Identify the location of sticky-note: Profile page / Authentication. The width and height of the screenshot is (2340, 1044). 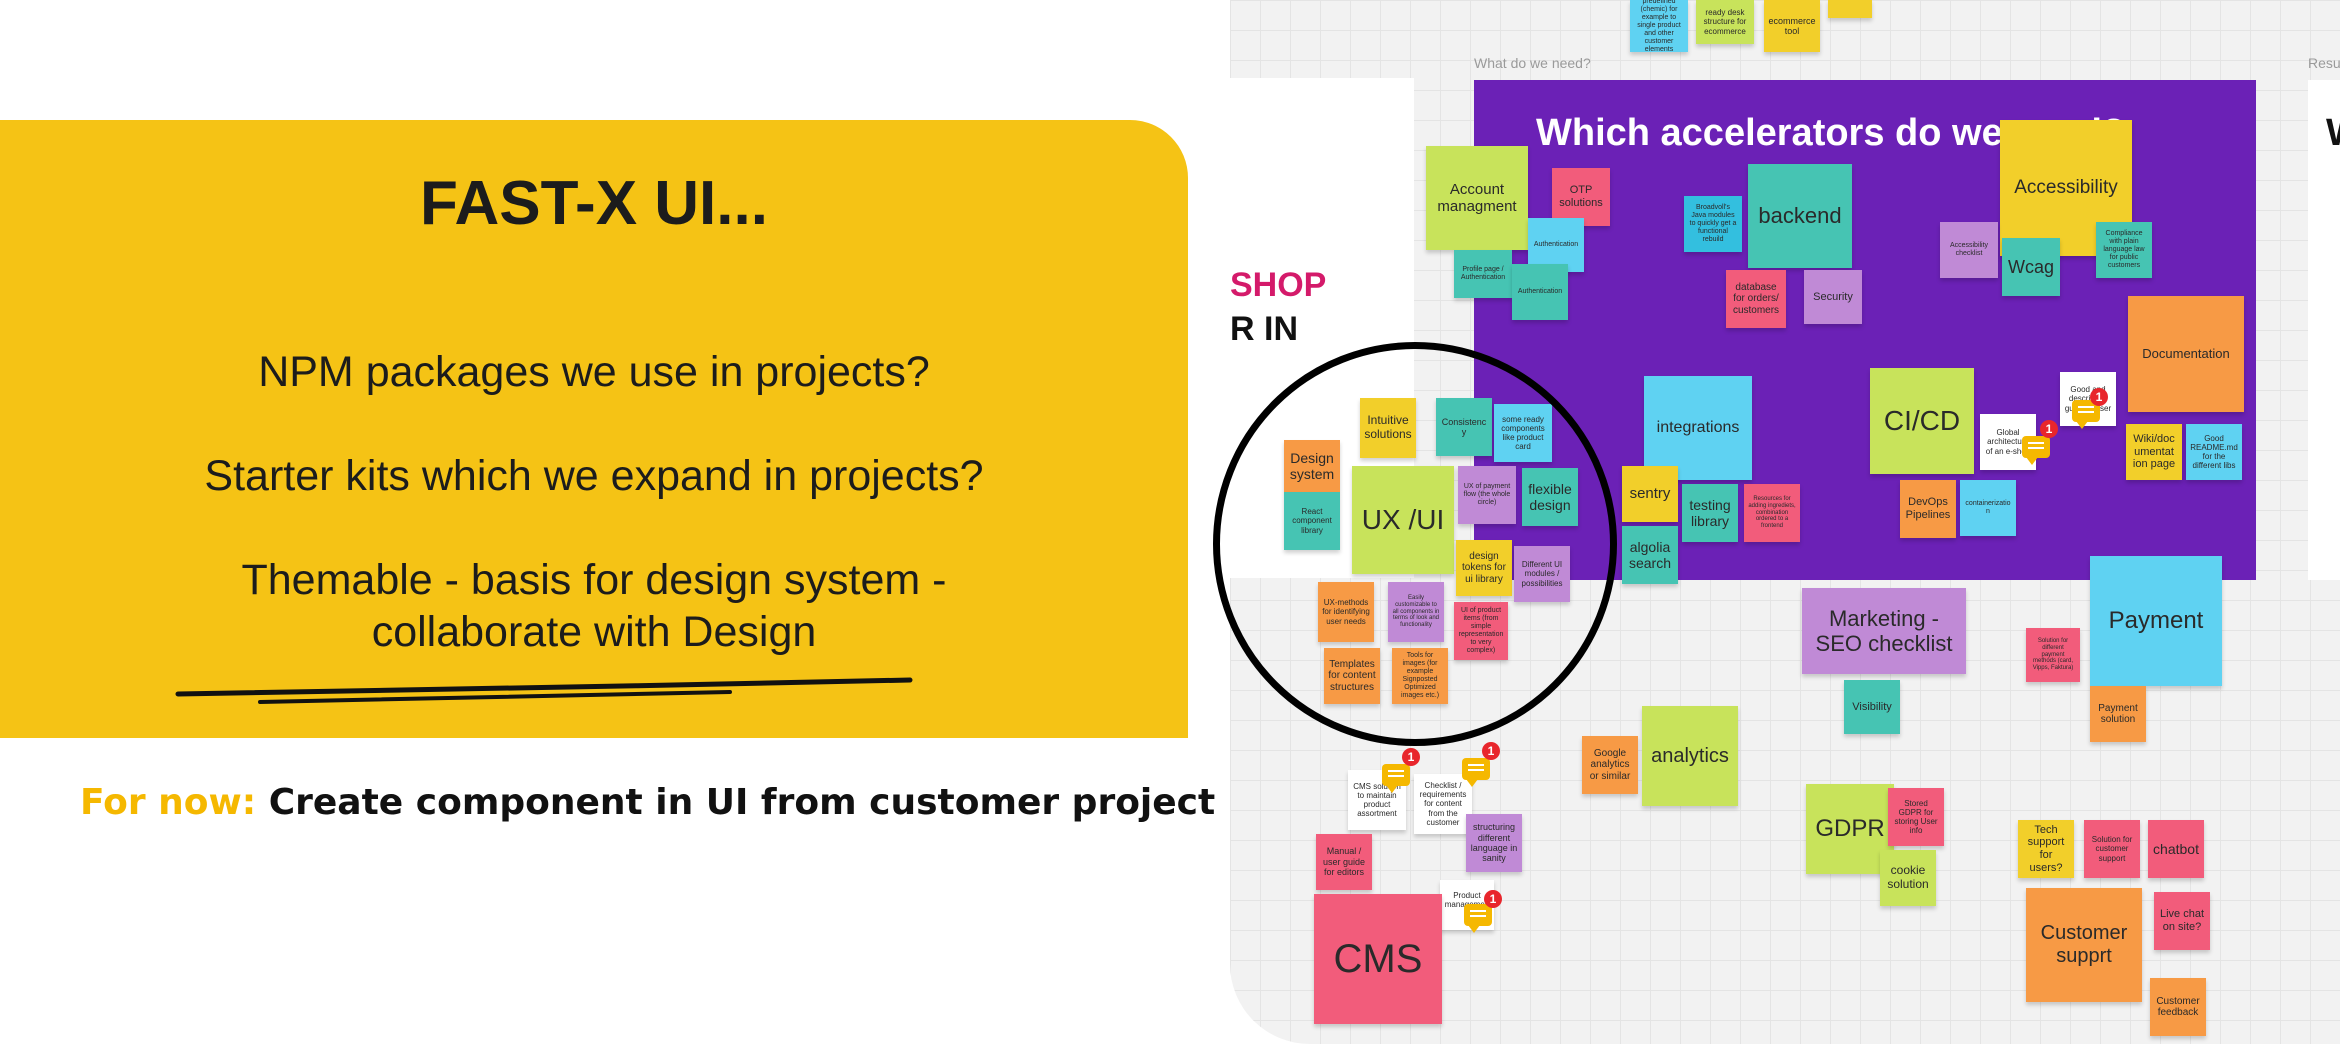
(1483, 274).